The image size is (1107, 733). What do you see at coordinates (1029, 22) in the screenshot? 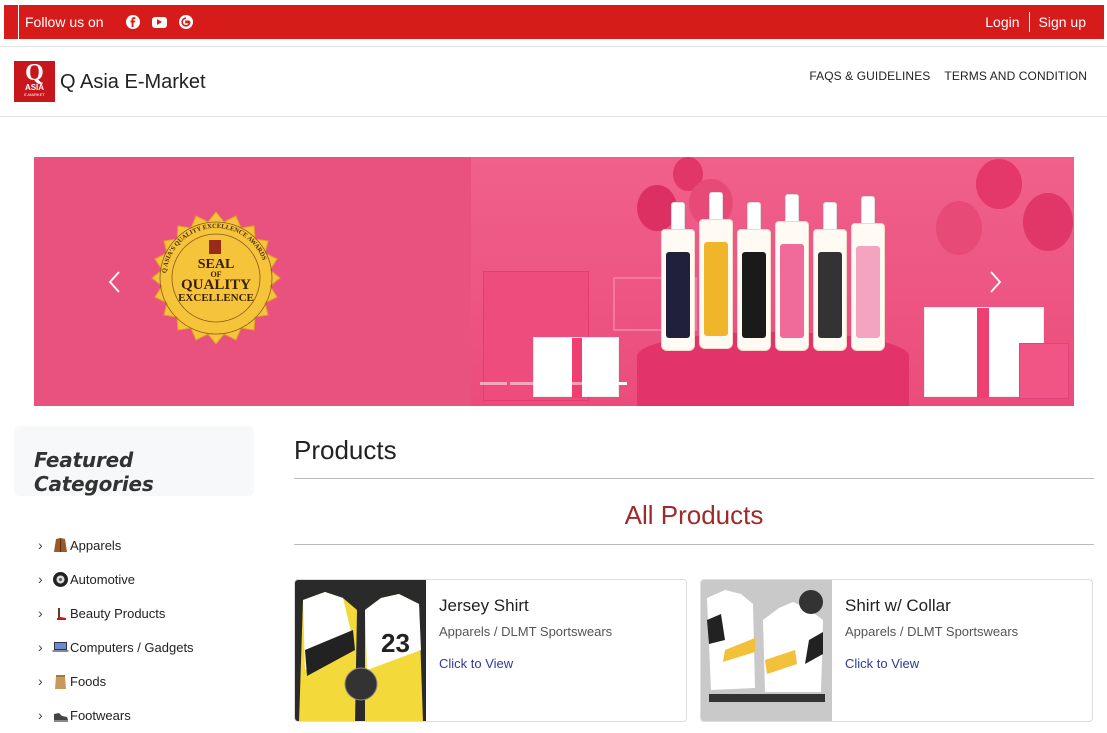
I see `auth-divider` at bounding box center [1029, 22].